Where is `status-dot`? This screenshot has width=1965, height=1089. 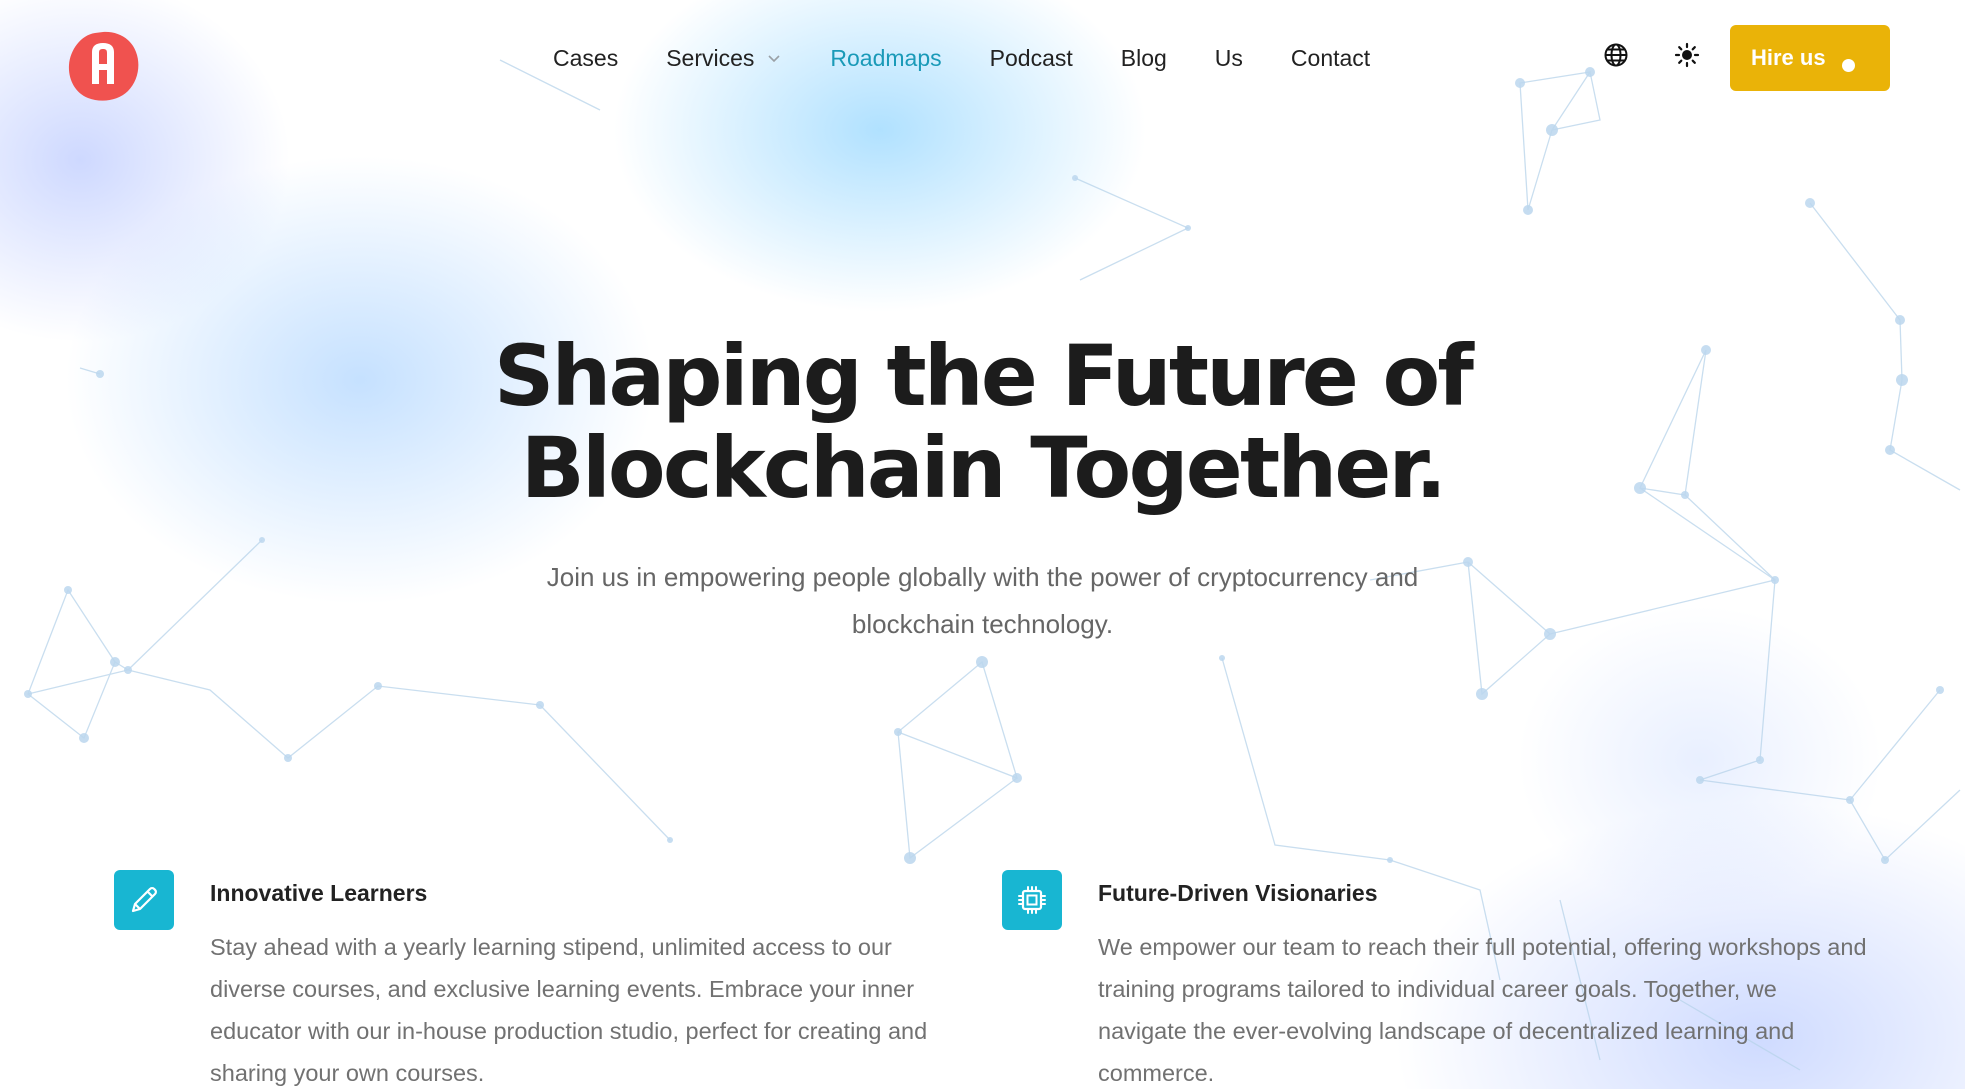 status-dot is located at coordinates (1848, 65).